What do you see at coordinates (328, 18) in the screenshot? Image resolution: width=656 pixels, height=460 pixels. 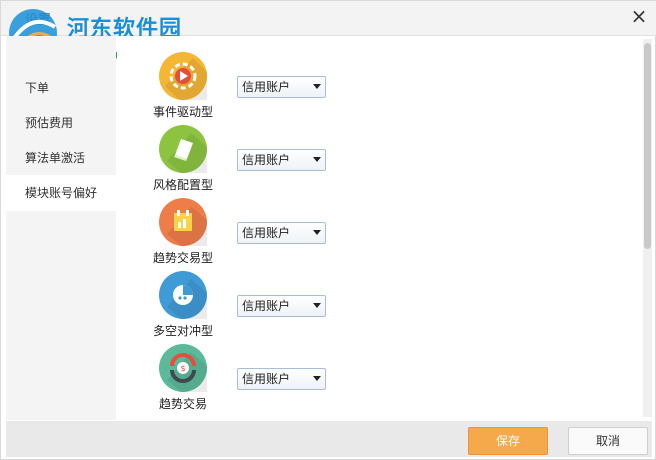 I see `title-bar: 设置 ×` at bounding box center [328, 18].